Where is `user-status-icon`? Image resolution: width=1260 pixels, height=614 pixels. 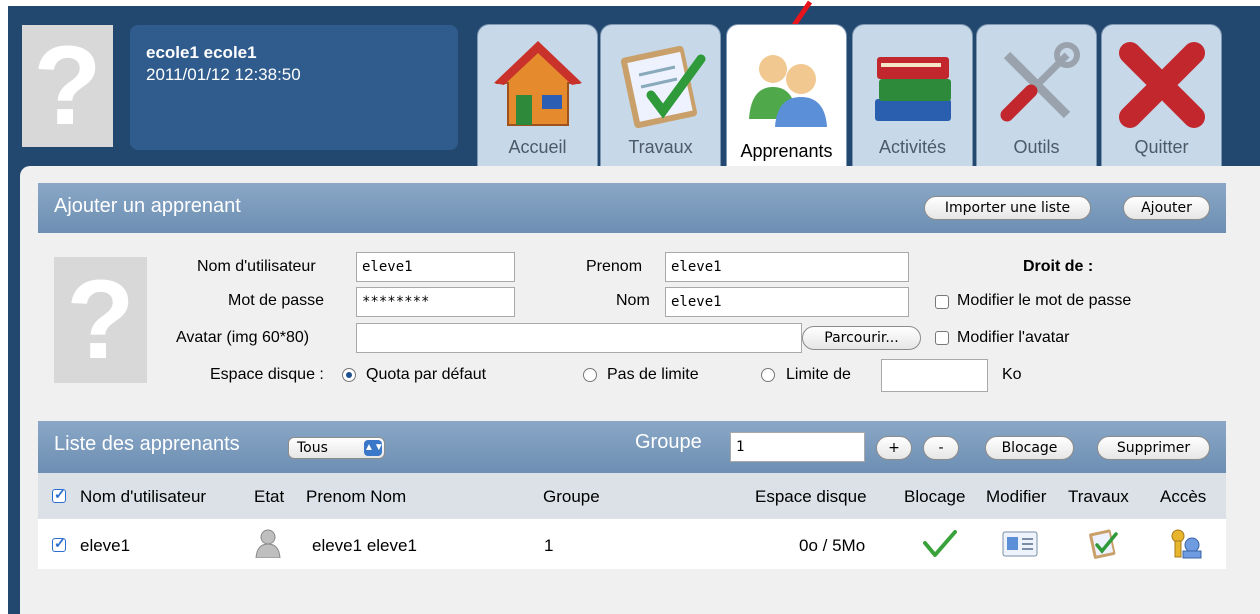
user-status-icon is located at coordinates (268, 543).